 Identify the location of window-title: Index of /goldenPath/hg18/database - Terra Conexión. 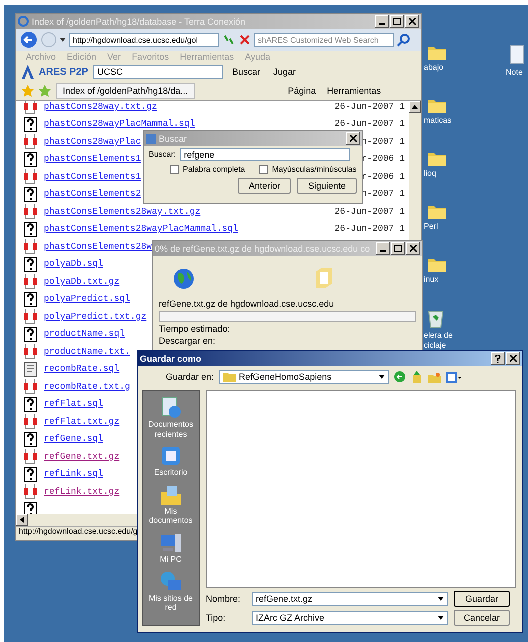
(139, 21).